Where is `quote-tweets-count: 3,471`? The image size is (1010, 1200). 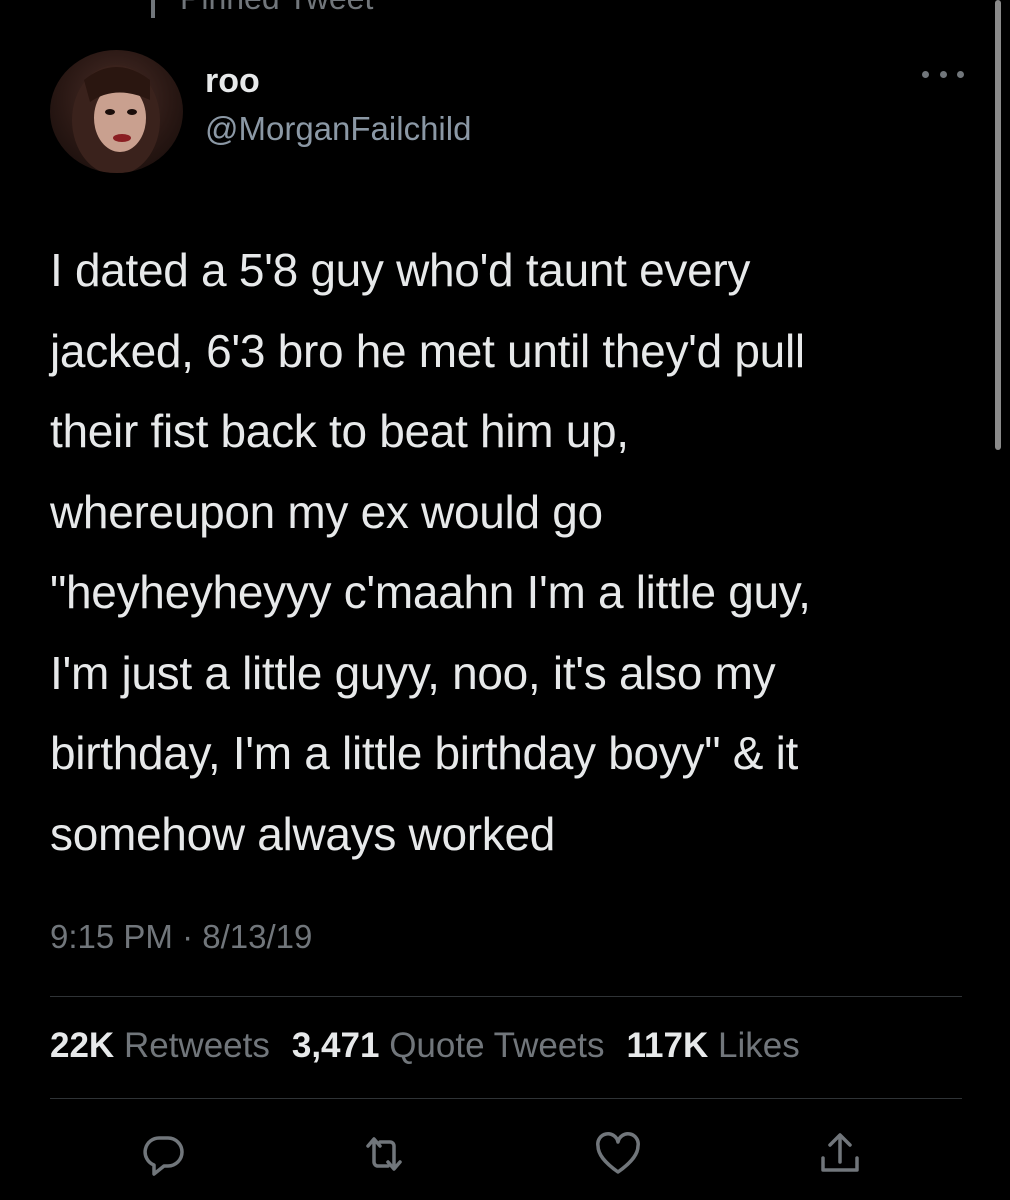
quote-tweets-count: 3,471 is located at coordinates (335, 1045).